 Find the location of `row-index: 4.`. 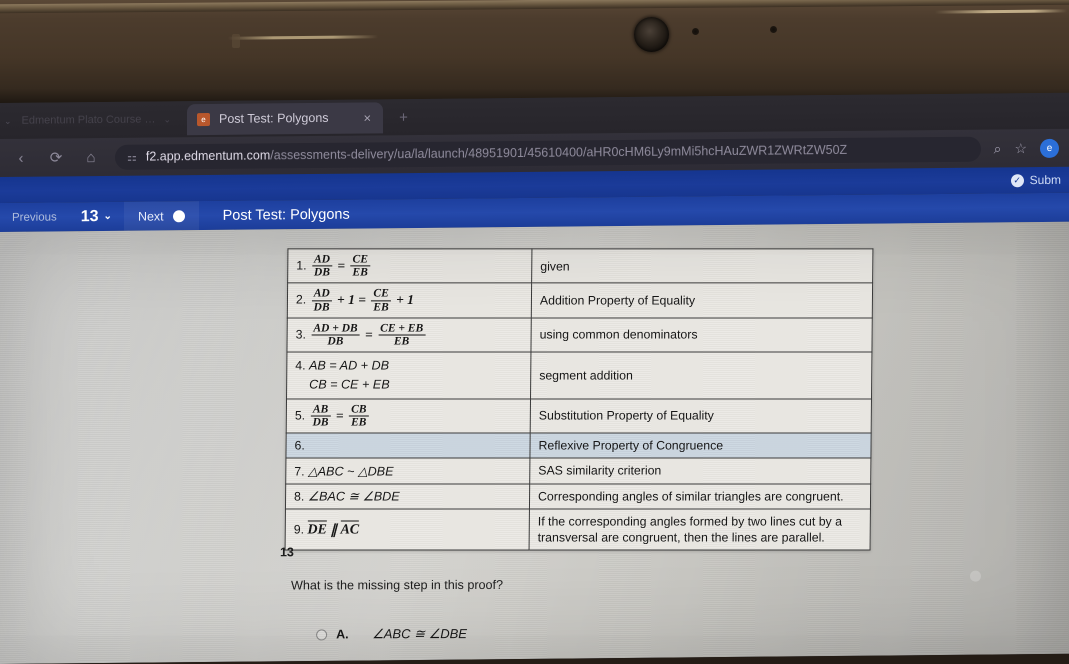

row-index: 4. is located at coordinates (300, 365).